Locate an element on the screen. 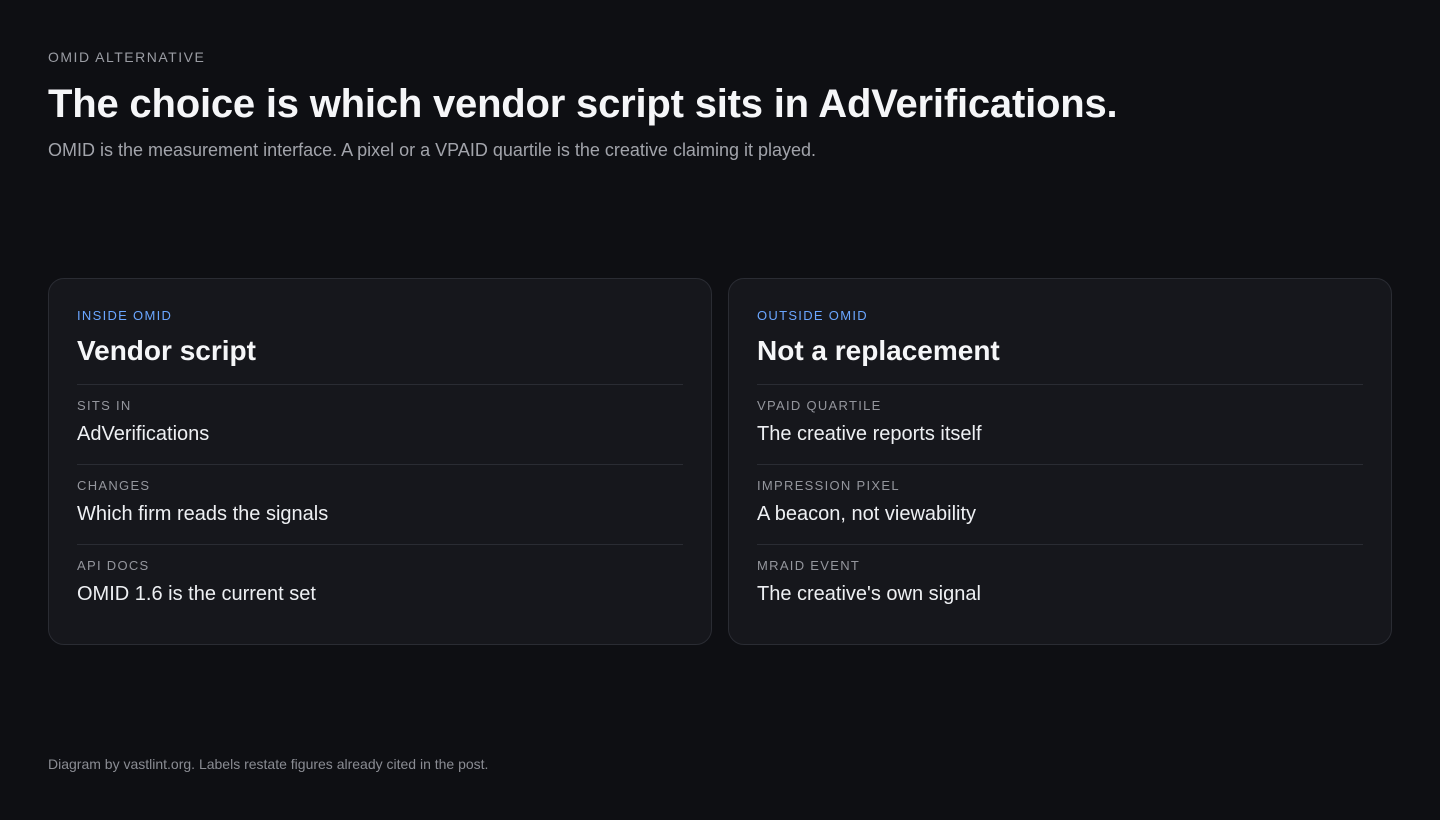 The image size is (1440, 820). row-value: The creative reports itself is located at coordinates (869, 434).